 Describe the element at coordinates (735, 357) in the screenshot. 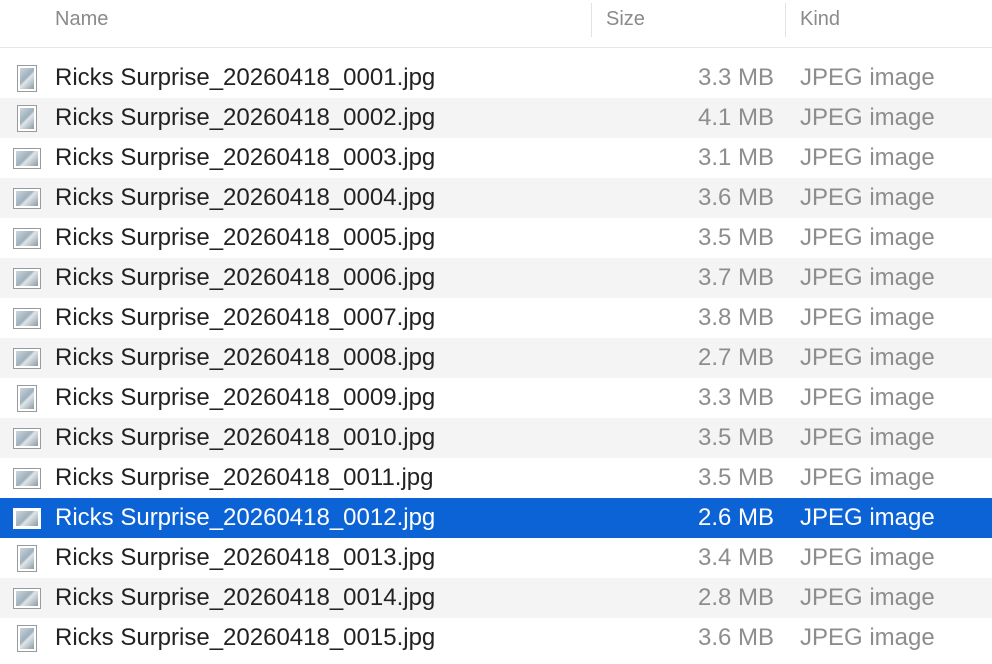

I see `file-size: 2.7 MB` at that location.